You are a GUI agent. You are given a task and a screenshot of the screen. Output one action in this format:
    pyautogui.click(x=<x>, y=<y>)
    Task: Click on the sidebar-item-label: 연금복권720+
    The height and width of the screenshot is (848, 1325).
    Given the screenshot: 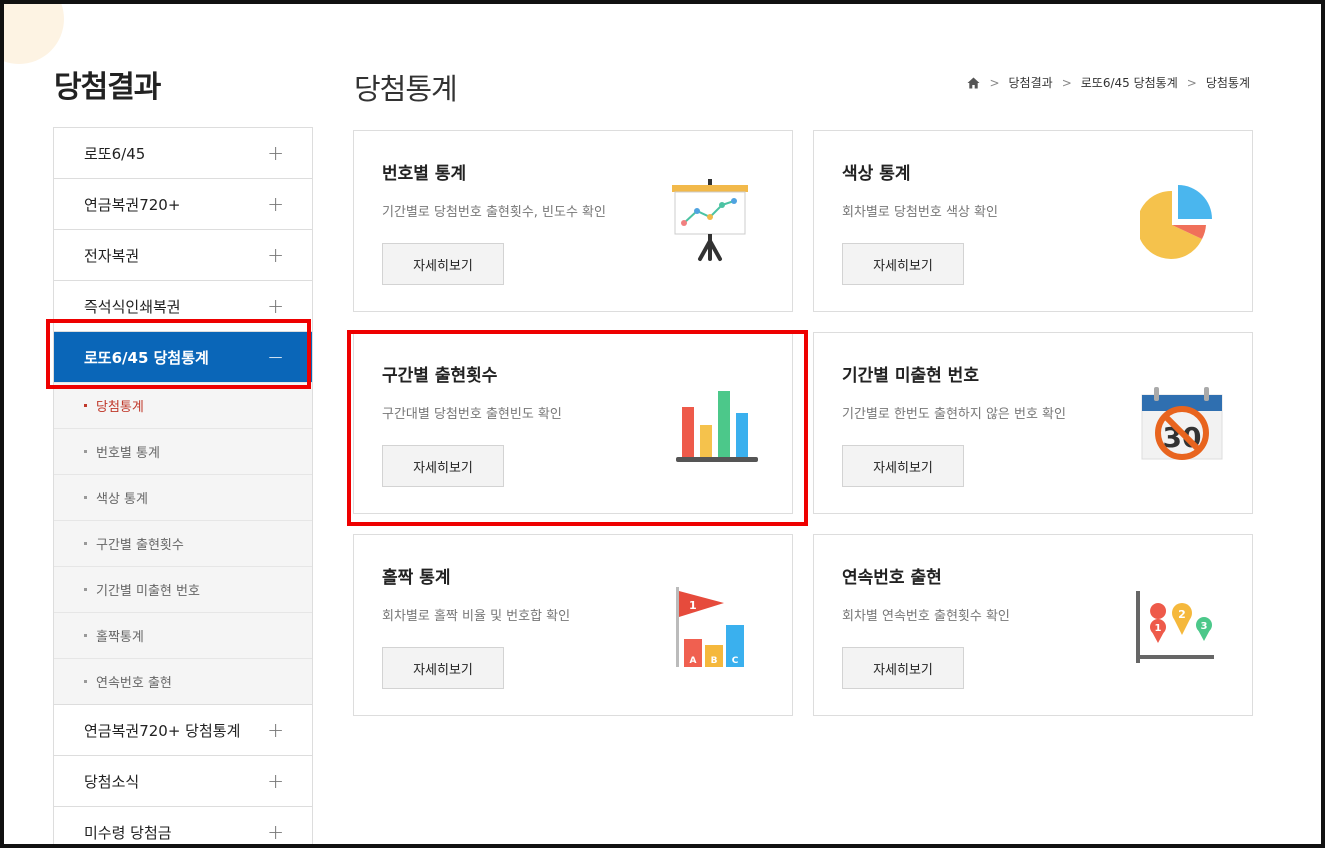 What is the action you would take?
    pyautogui.click(x=132, y=204)
    